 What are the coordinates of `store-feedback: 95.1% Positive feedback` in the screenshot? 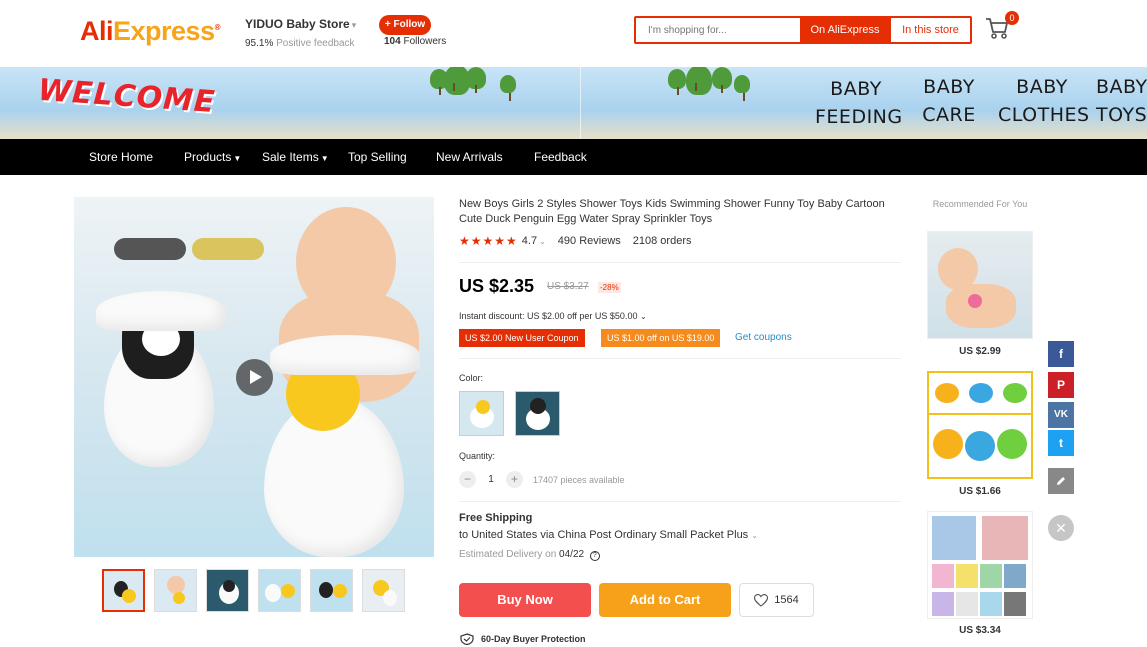 It's located at (300, 43).